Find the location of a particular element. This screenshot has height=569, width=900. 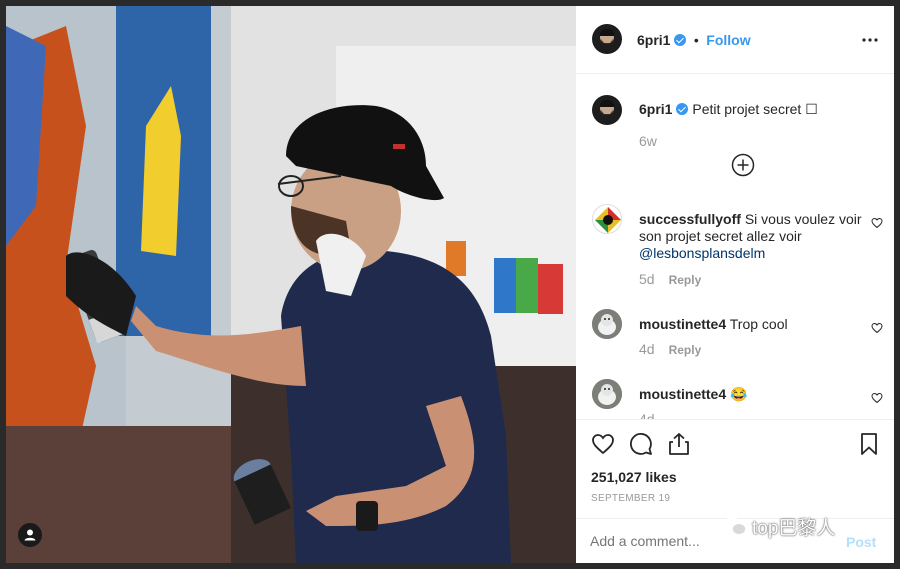

heart-icon is located at coordinates (603, 444).